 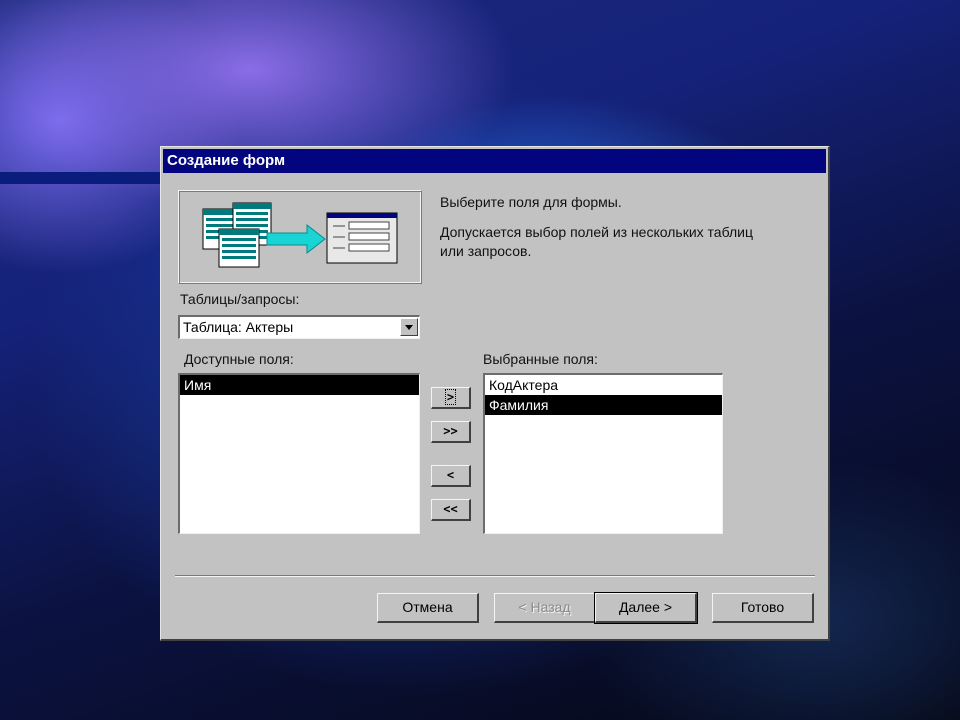 I want to click on wizard-illustration, so click(x=300, y=237).